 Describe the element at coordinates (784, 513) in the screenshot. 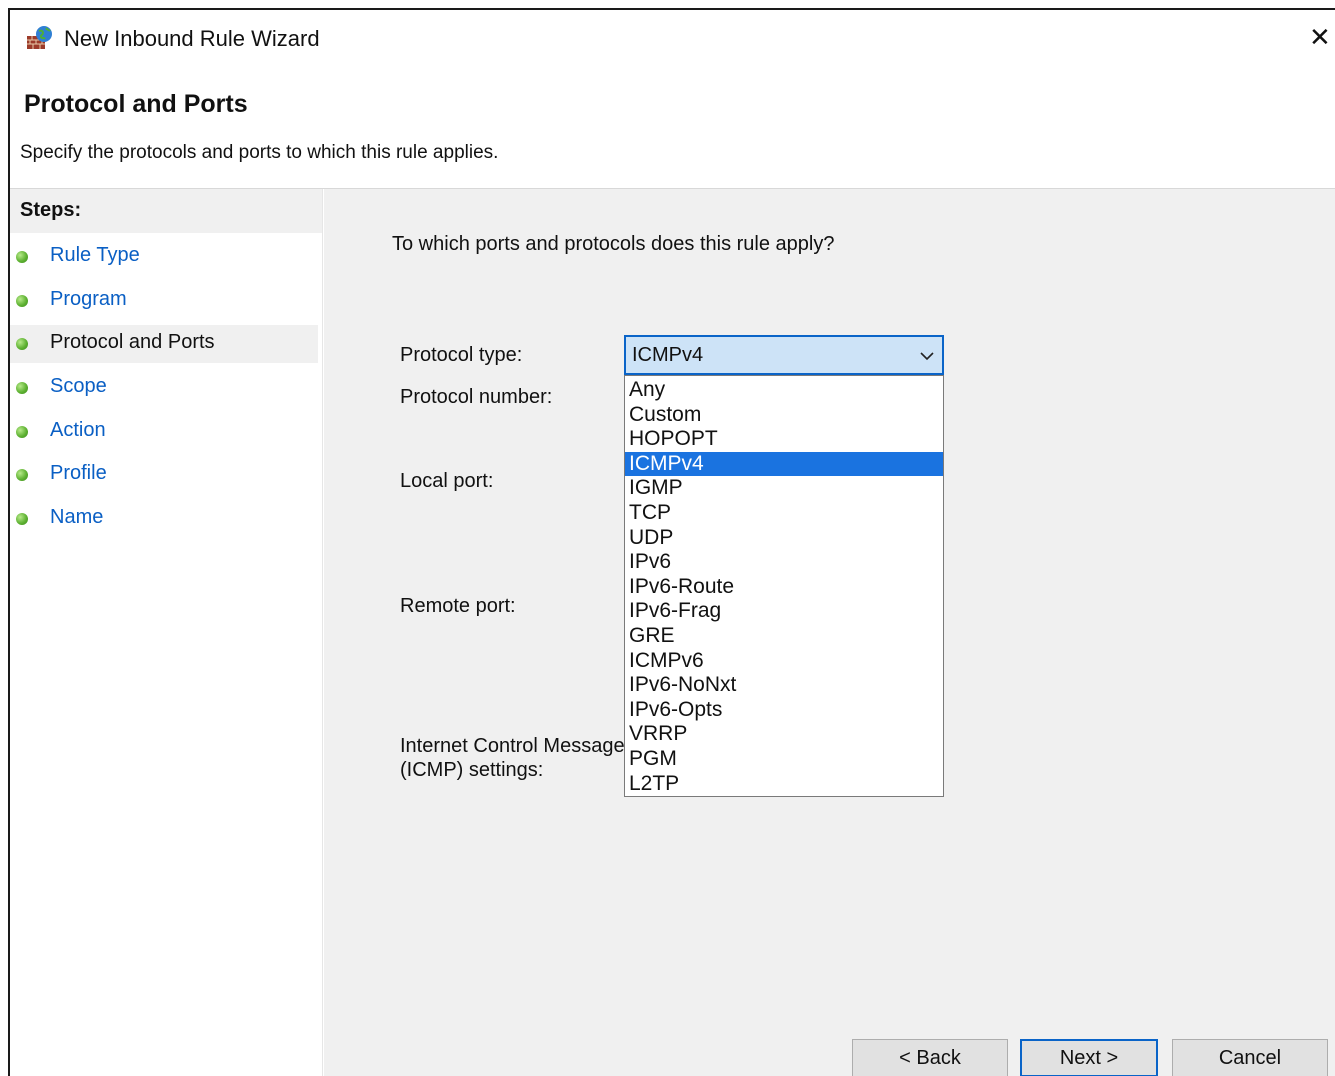

I see `protocol-option: TCP` at that location.